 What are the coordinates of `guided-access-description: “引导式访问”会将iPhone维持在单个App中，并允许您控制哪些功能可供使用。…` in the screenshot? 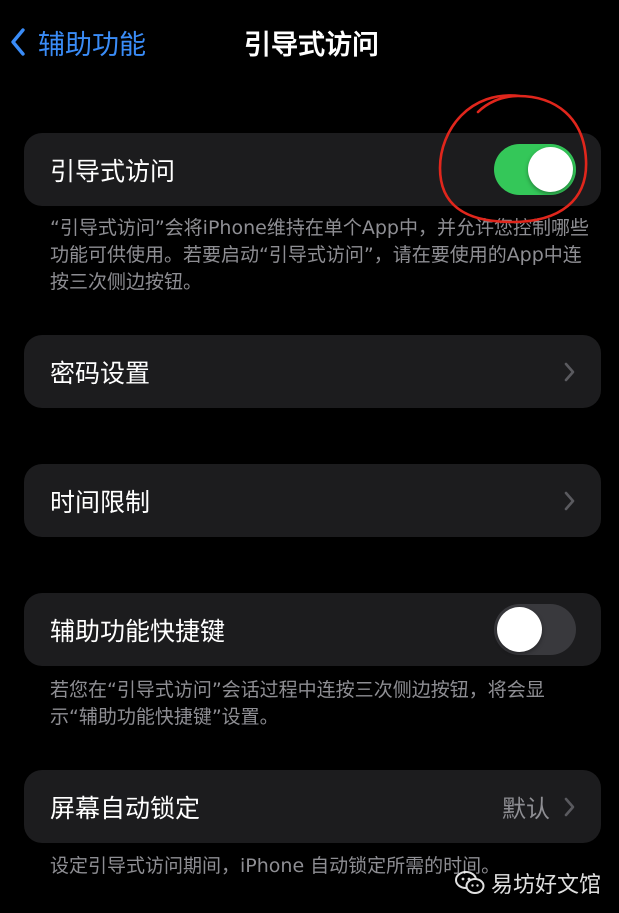 It's located at (319, 255).